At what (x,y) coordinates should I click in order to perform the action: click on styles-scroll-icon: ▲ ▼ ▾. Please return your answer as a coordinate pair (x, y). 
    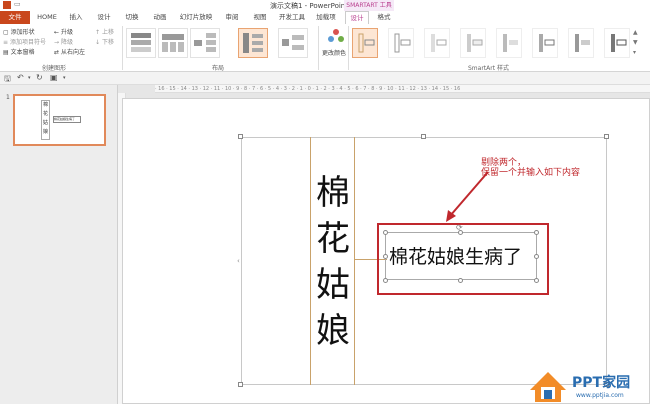
    Looking at the image, I should click on (635, 43).